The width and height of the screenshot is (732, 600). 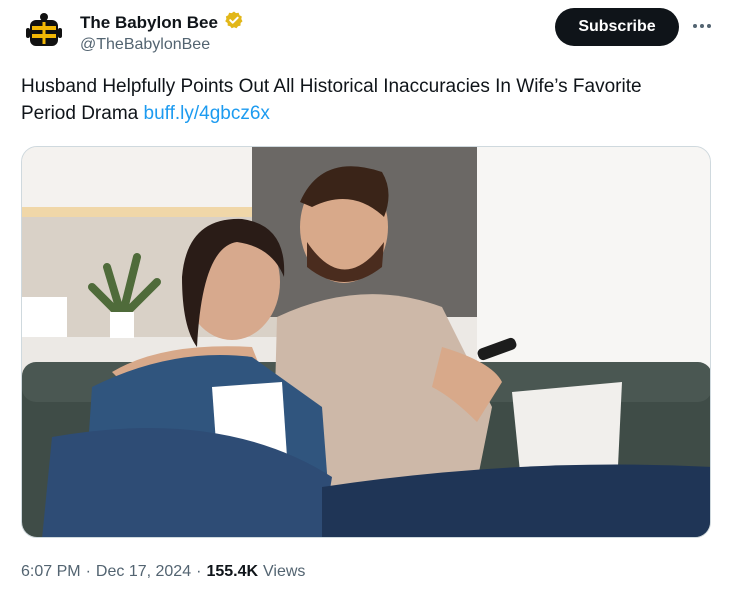 What do you see at coordinates (617, 27) in the screenshot?
I see `subscribe-button: Subscribe` at bounding box center [617, 27].